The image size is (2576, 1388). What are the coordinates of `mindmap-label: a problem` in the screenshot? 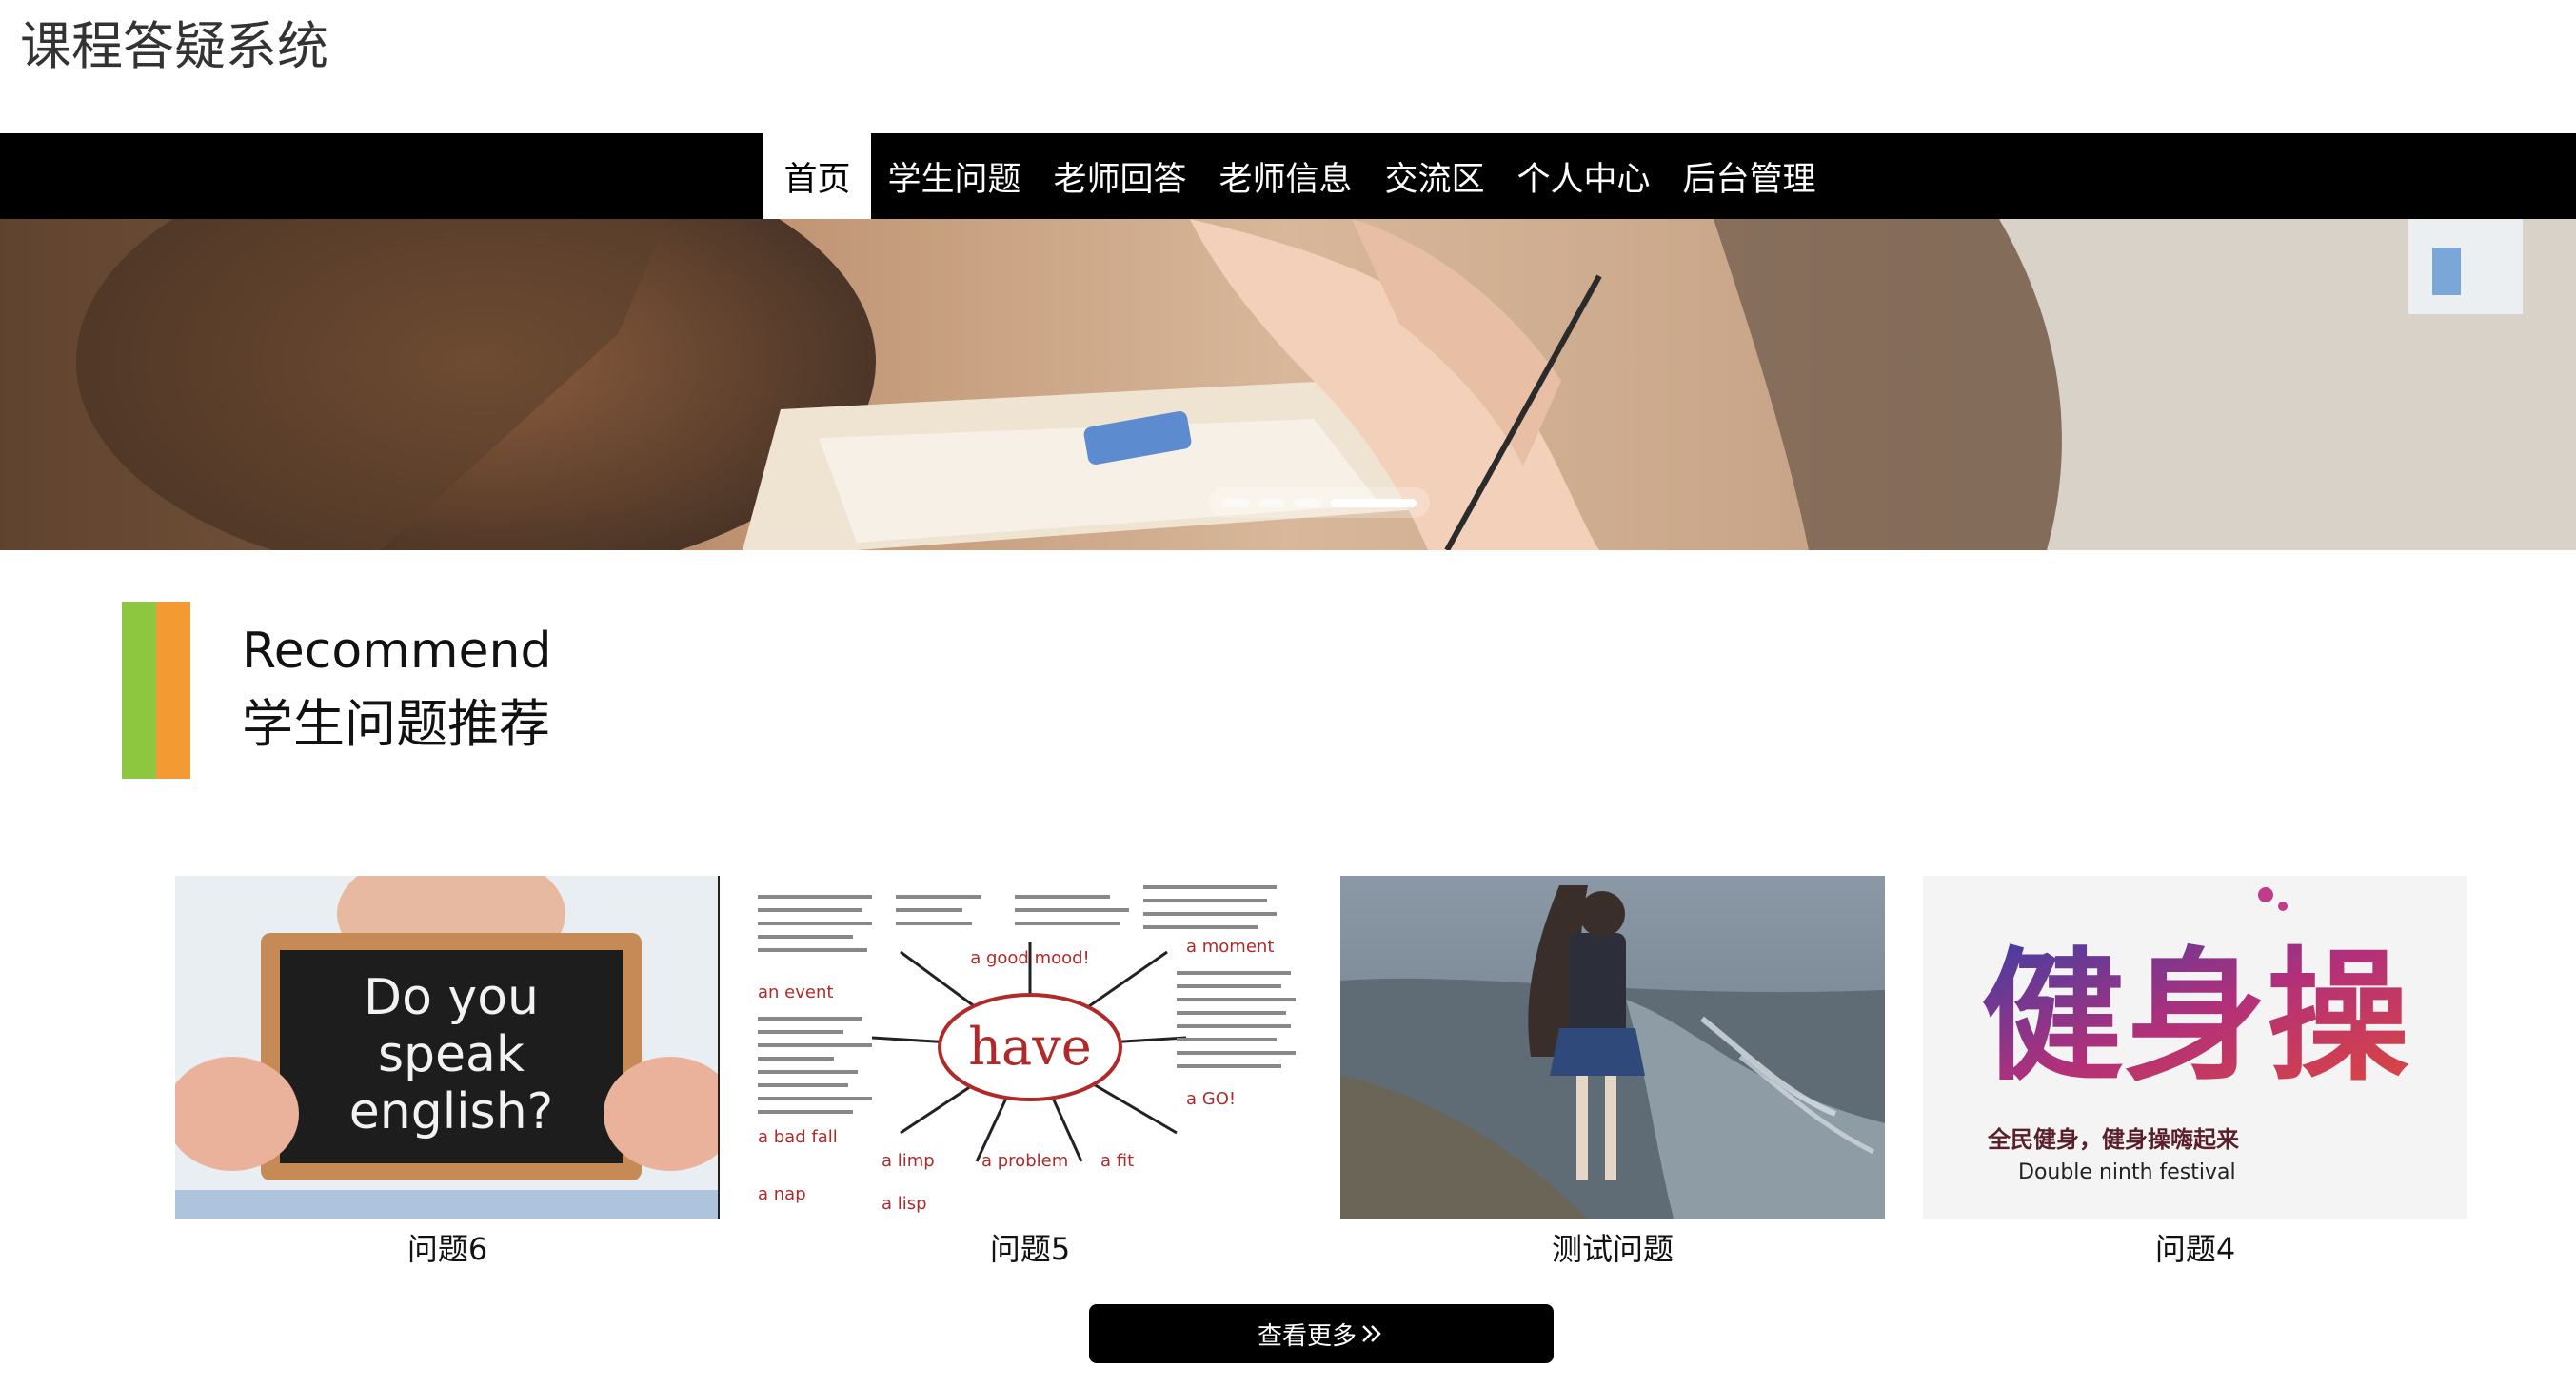 It's located at (1024, 1161).